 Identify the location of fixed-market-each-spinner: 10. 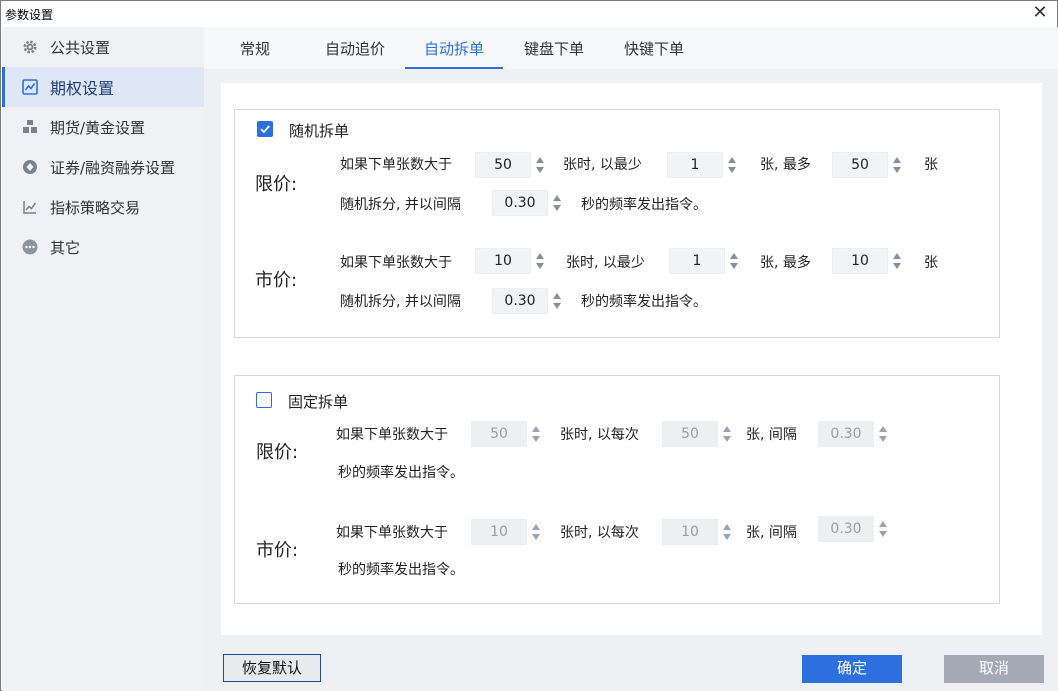
(699, 532).